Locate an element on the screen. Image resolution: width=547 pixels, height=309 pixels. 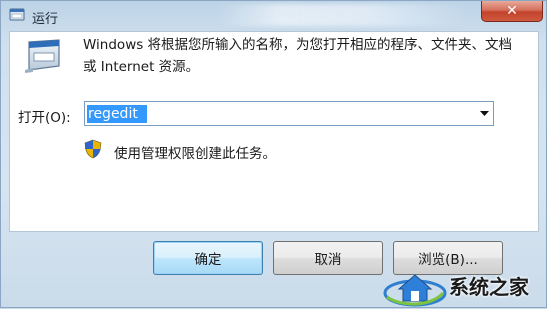
watermark-text: 系统之家 is located at coordinates (489, 287).